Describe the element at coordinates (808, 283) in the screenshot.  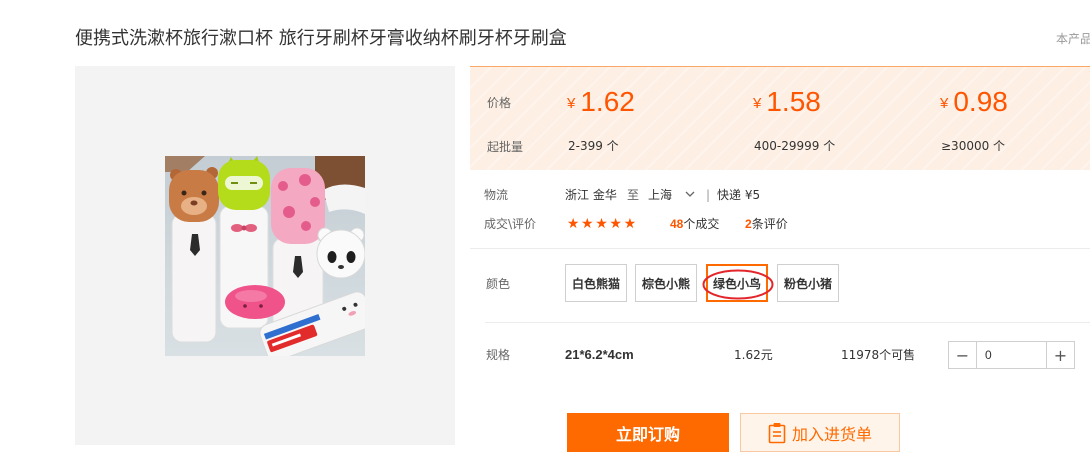
I see `color-option-pink-pig: 粉色小猪` at that location.